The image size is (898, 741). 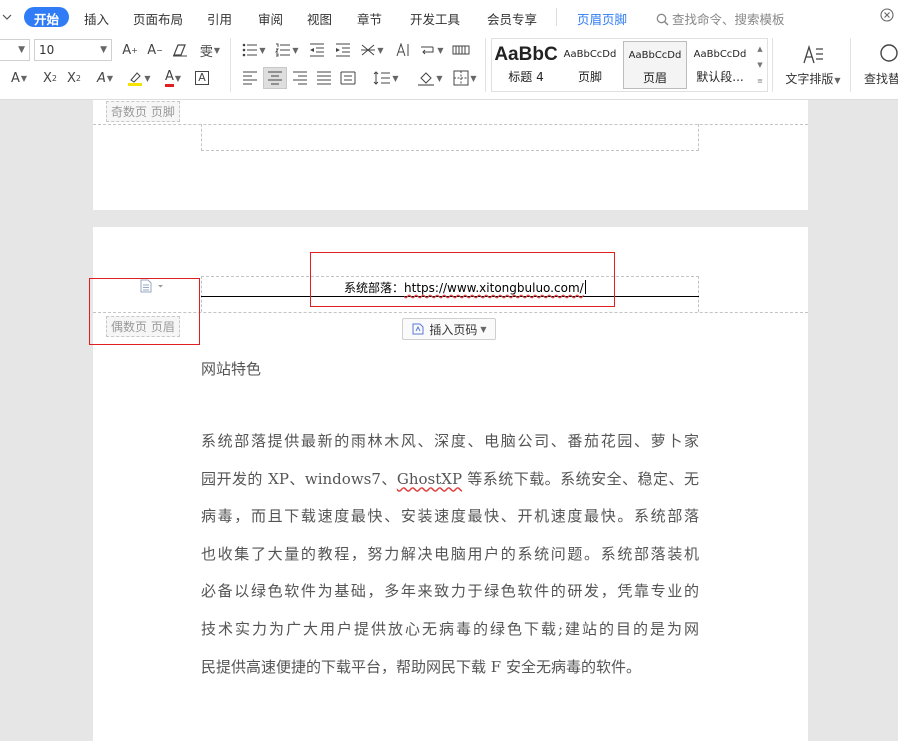 I want to click on highlight-box-header-label, so click(x=144, y=311).